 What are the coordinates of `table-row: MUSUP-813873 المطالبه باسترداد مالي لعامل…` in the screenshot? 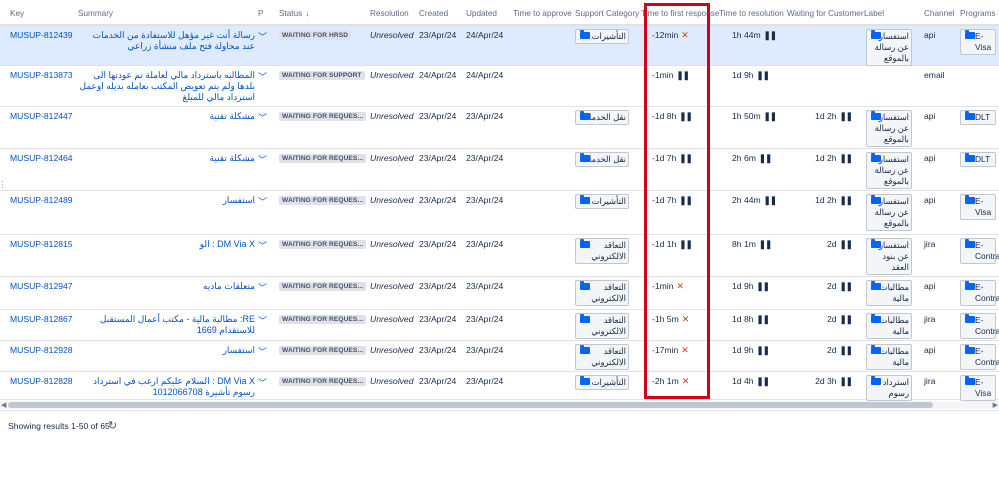 It's located at (499, 86).